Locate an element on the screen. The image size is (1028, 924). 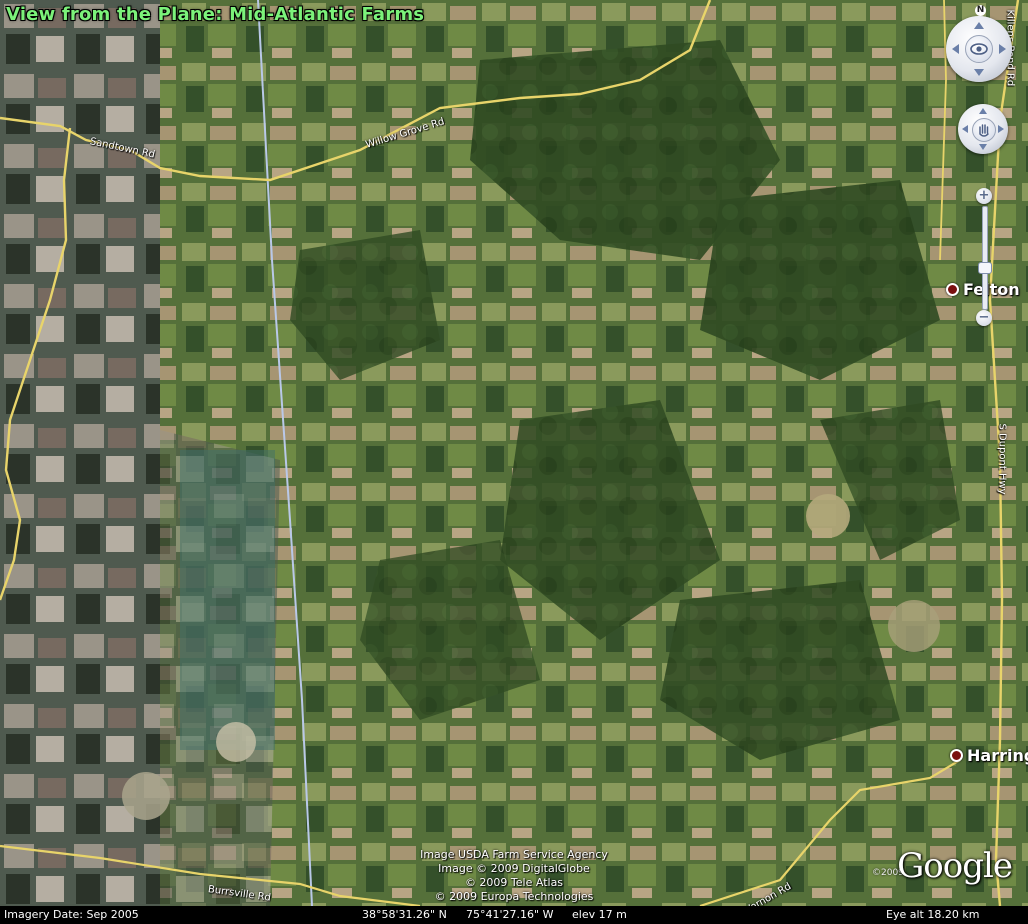
zoom-slider: + − is located at coordinates (984, 257).